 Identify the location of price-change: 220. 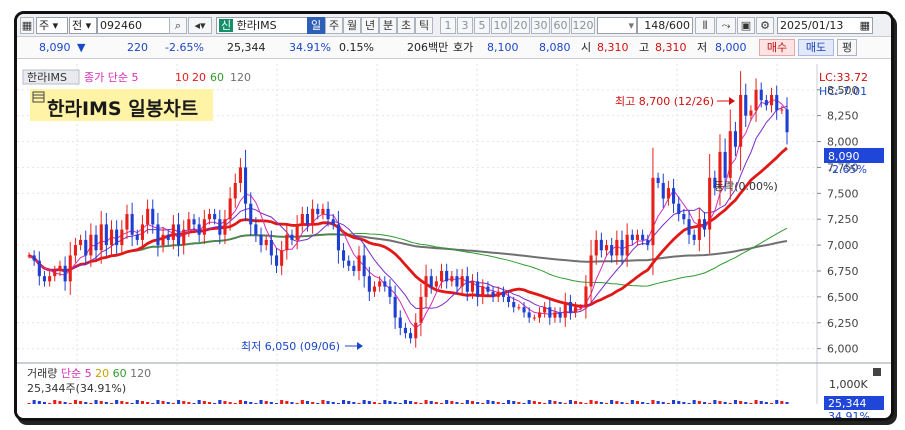
(137, 47).